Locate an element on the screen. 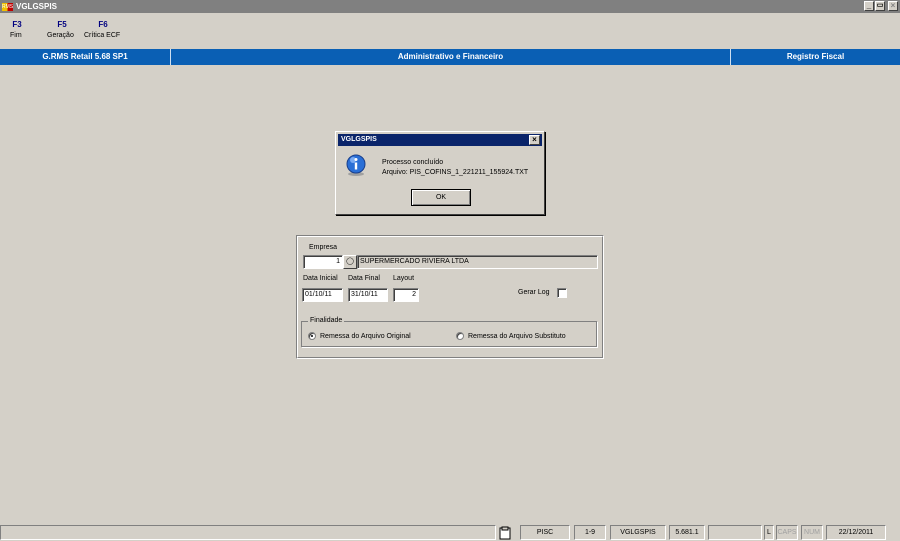  radio-remessa-substituto: Remessa do Arquivo Substituto is located at coordinates (511, 336).